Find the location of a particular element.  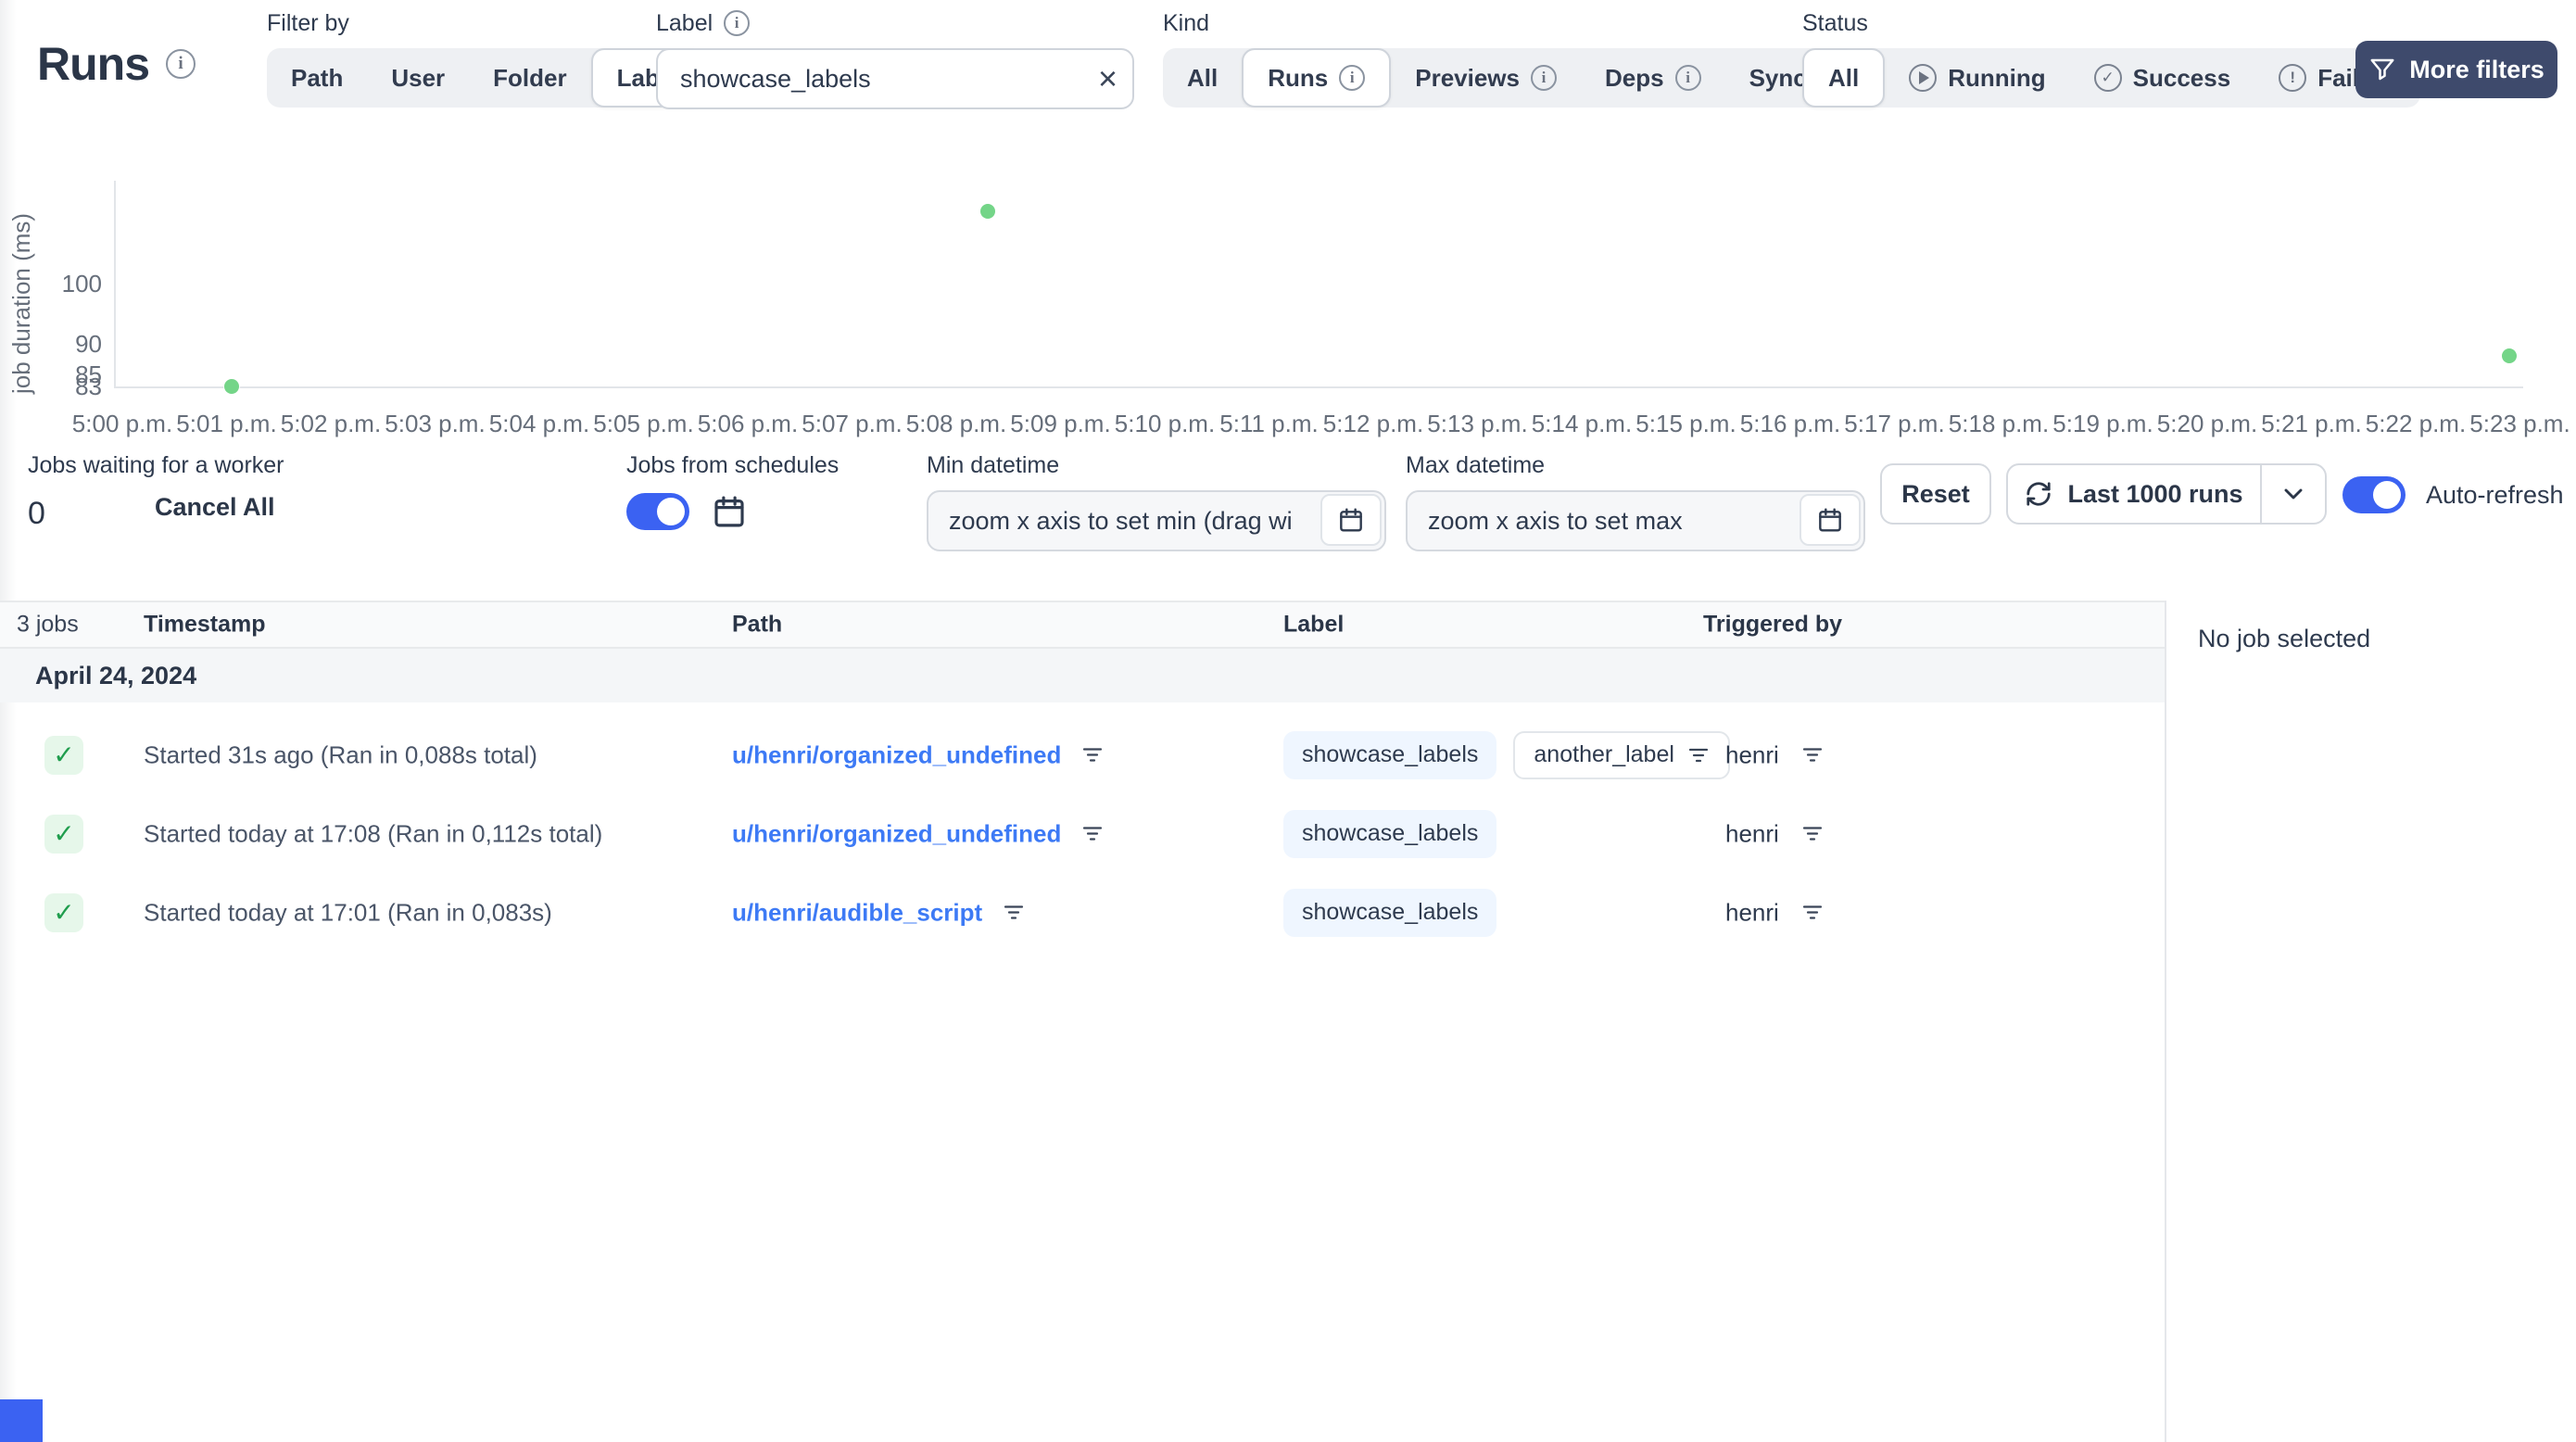

x-axis-tick: 5:19 p.m. is located at coordinates (2102, 423).